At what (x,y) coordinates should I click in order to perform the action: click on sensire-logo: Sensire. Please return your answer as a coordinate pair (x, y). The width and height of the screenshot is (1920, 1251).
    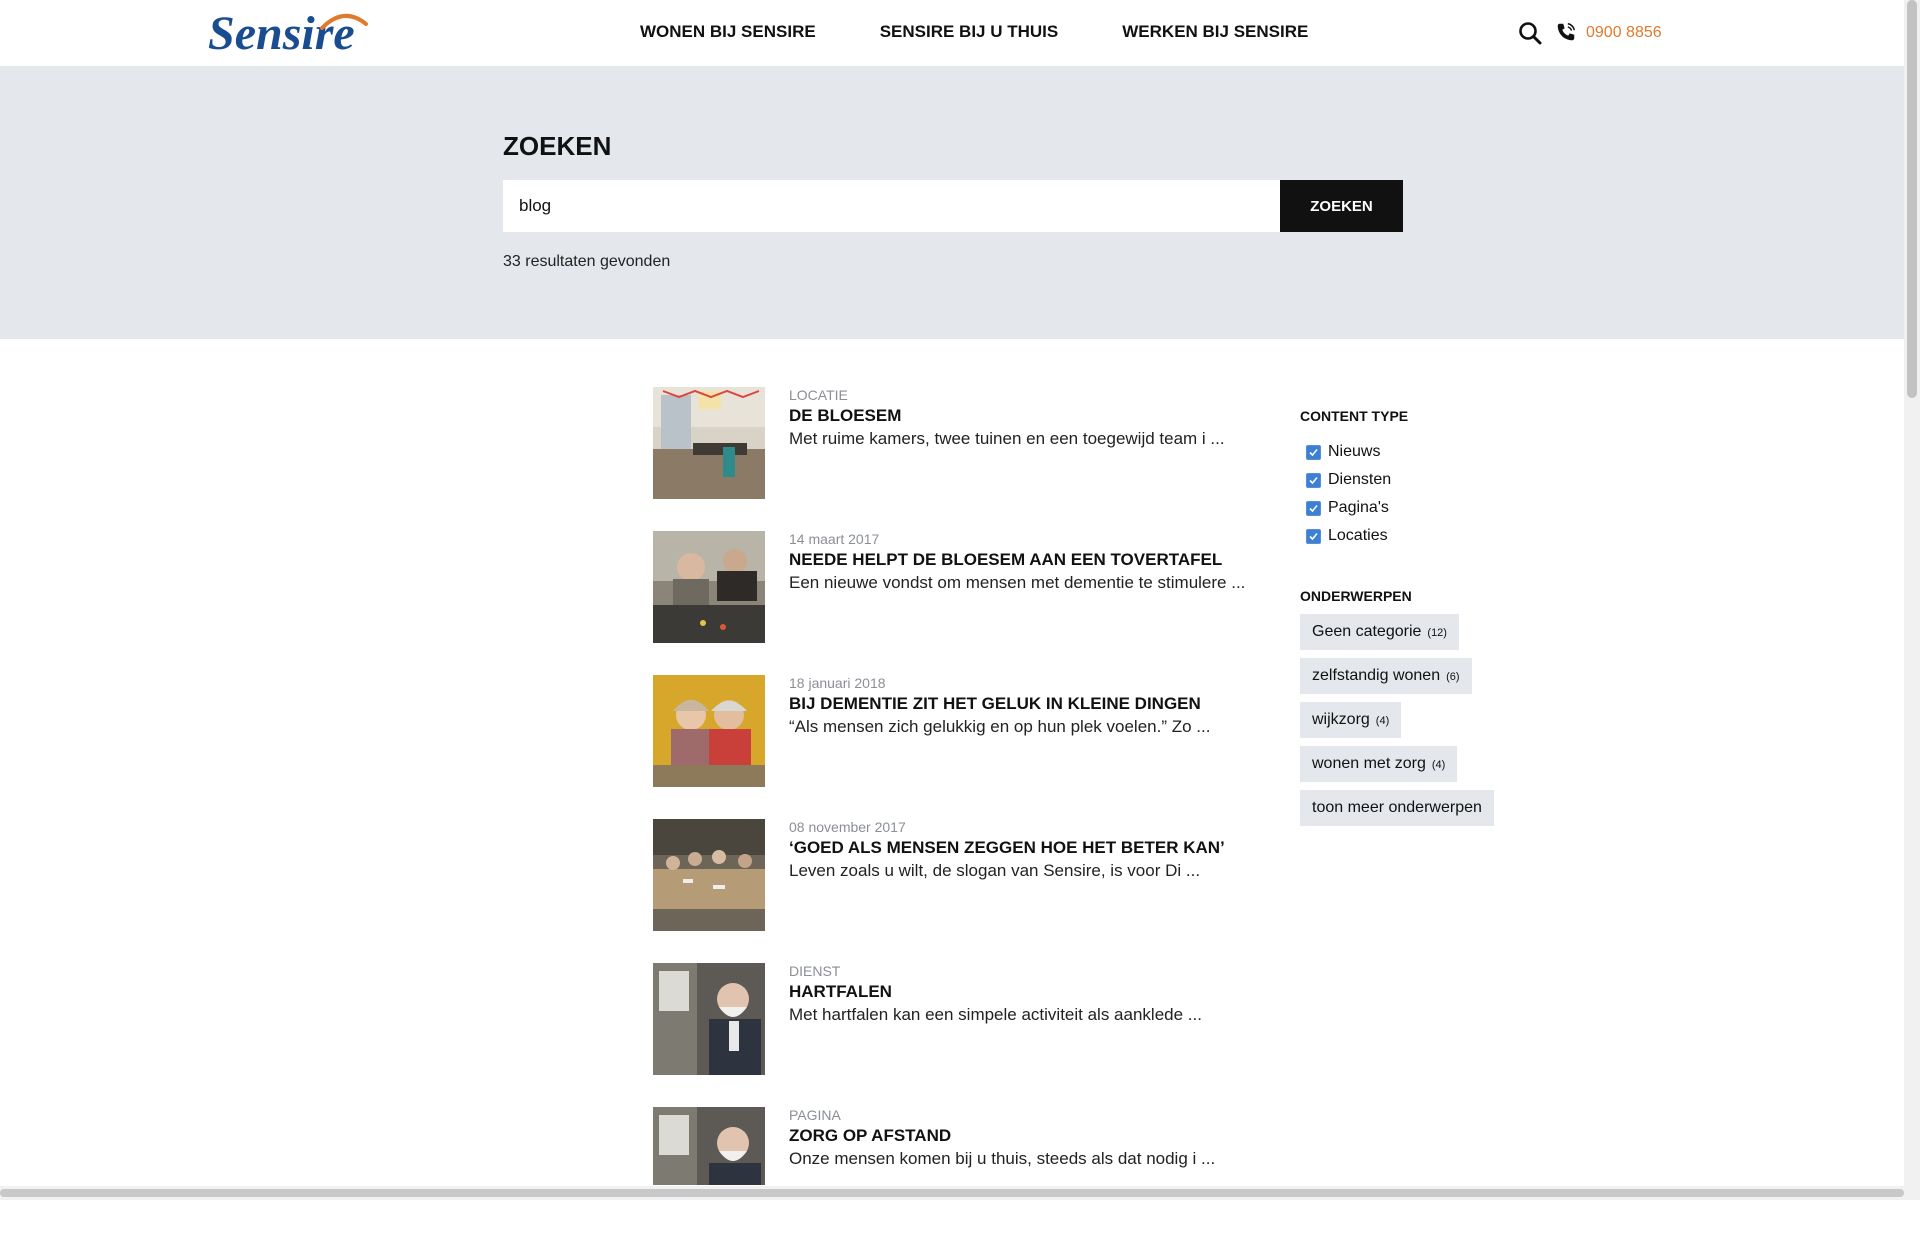
    Looking at the image, I should click on (308, 34).